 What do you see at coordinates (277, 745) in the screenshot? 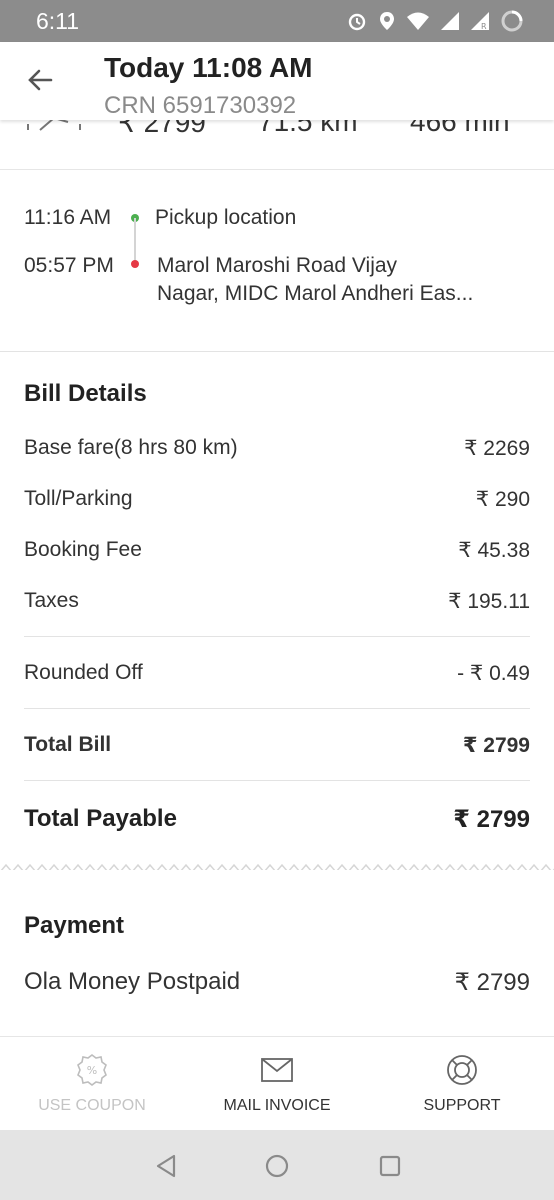
I see `bill-row-total: Total Bill ₹ 2799` at bounding box center [277, 745].